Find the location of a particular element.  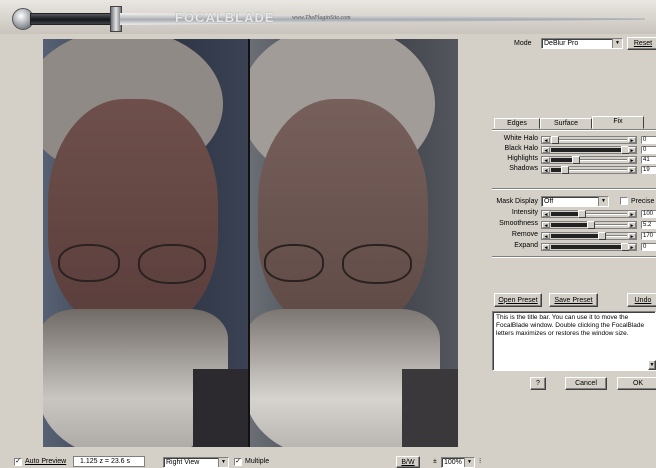

site-url: www.ThePluginSite.com is located at coordinates (321, 18).